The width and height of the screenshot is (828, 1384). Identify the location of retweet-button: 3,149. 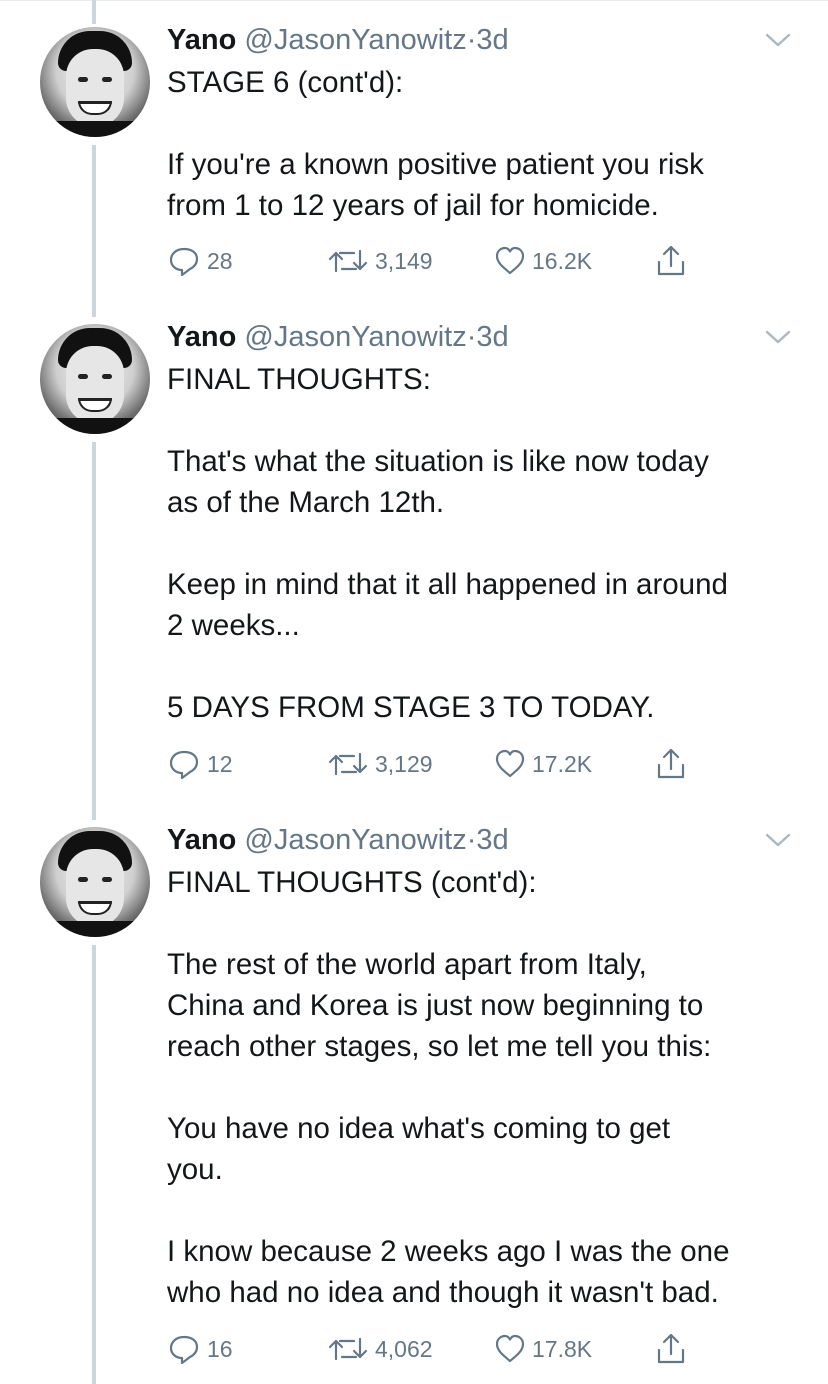
(380, 261).